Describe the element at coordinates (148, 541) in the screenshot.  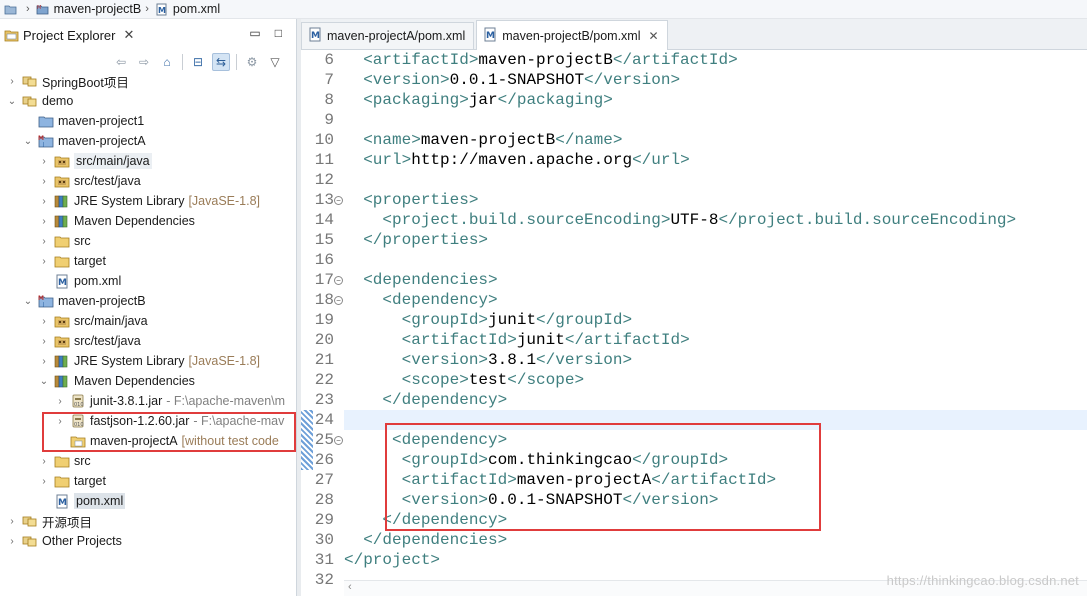
I see `tree-item: › Other Projects` at that location.